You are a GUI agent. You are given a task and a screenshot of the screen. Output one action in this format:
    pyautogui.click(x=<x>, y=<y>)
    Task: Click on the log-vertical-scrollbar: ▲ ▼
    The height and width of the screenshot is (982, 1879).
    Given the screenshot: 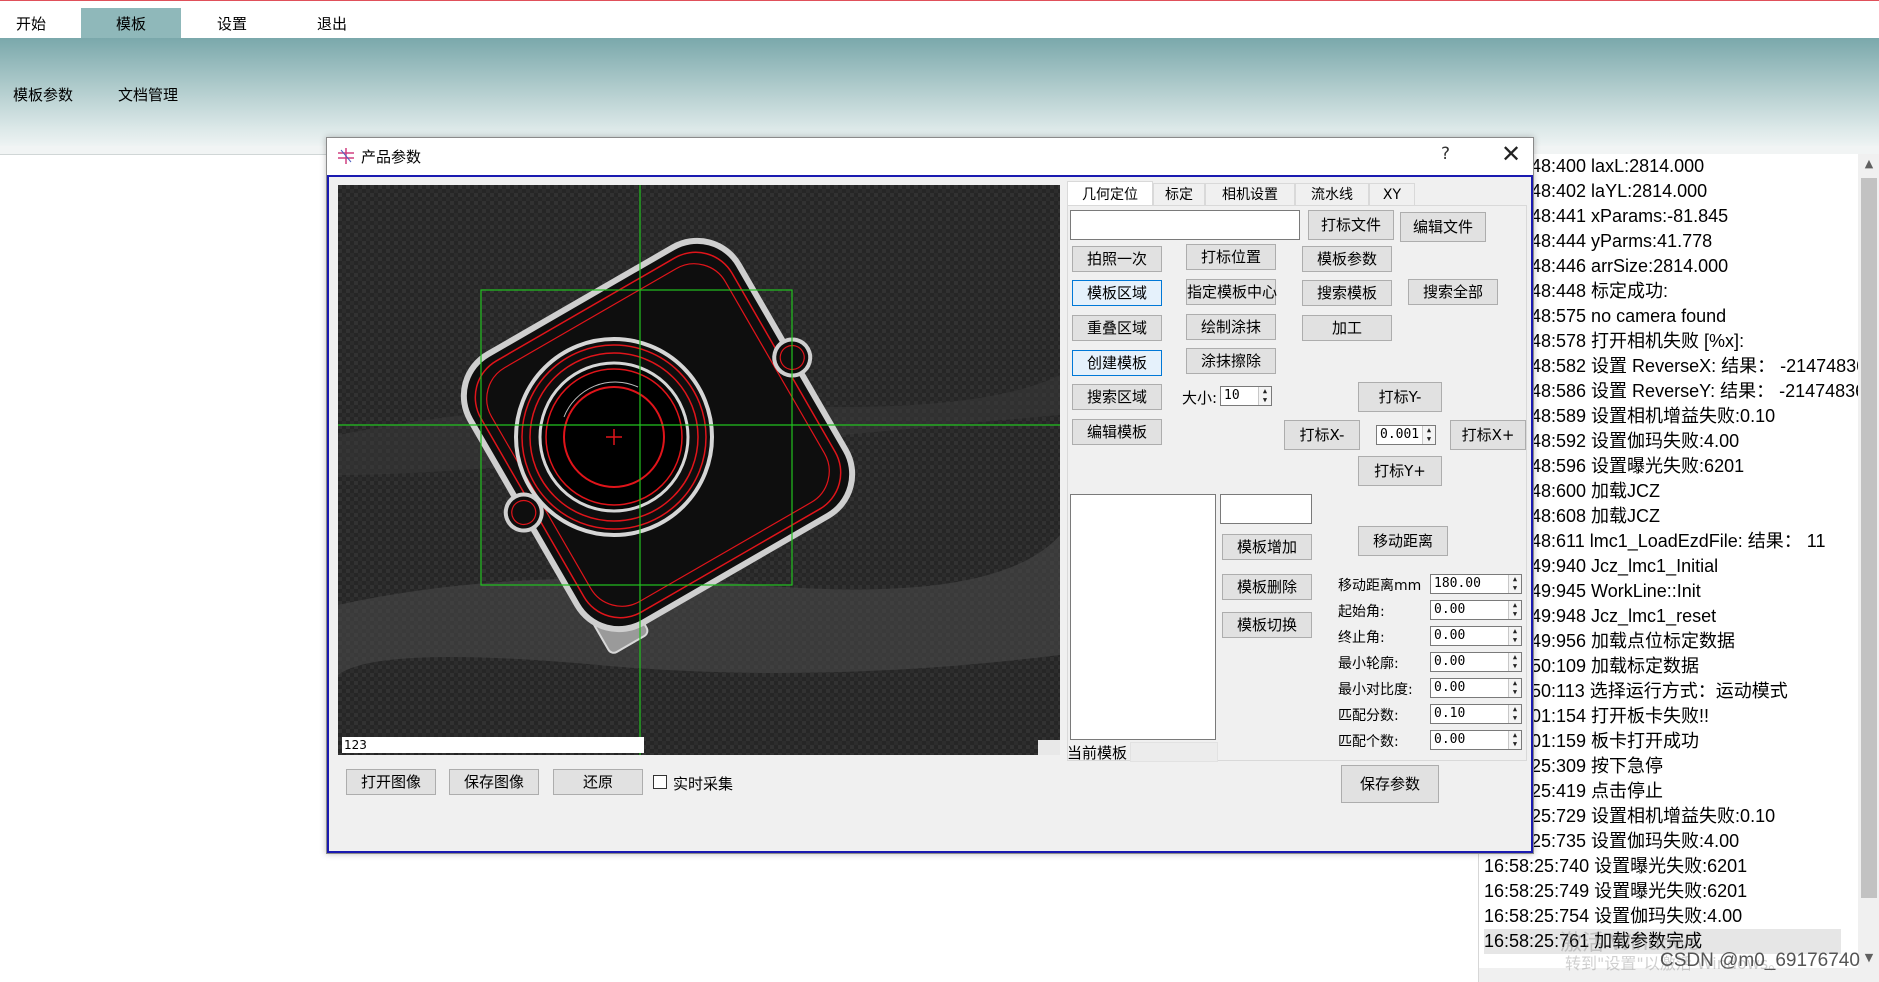 What is the action you would take?
    pyautogui.click(x=1868, y=568)
    